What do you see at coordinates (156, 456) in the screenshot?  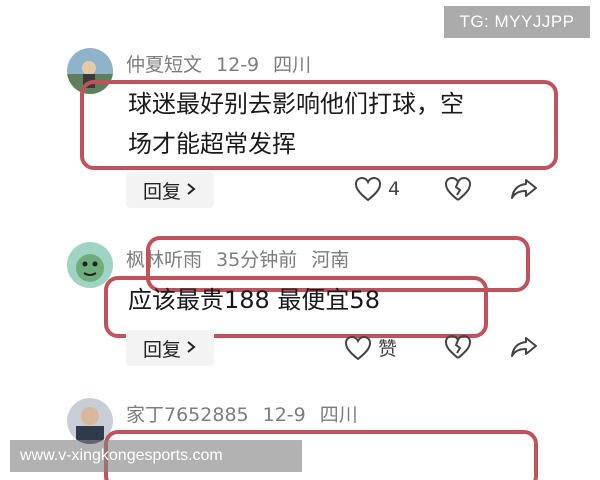 I see `watermark-bottom: www.v-xingkongesports.com` at bounding box center [156, 456].